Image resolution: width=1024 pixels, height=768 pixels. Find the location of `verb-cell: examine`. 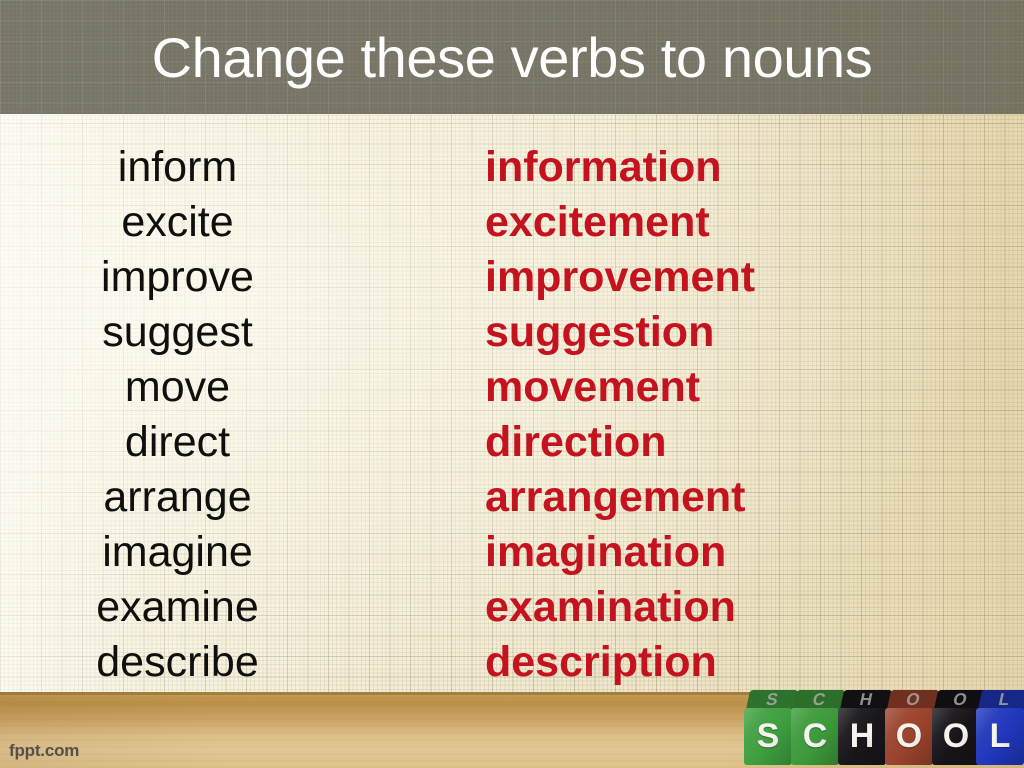

verb-cell: examine is located at coordinates (177, 607).